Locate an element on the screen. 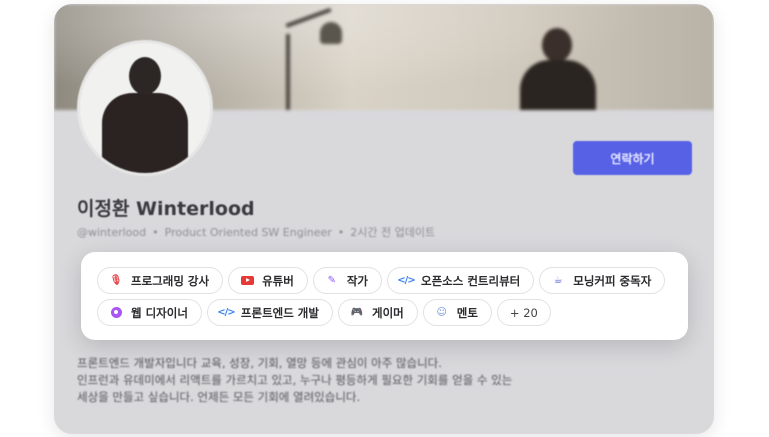 The width and height of the screenshot is (769, 437). more-tags-button: + 20 is located at coordinates (523, 312).